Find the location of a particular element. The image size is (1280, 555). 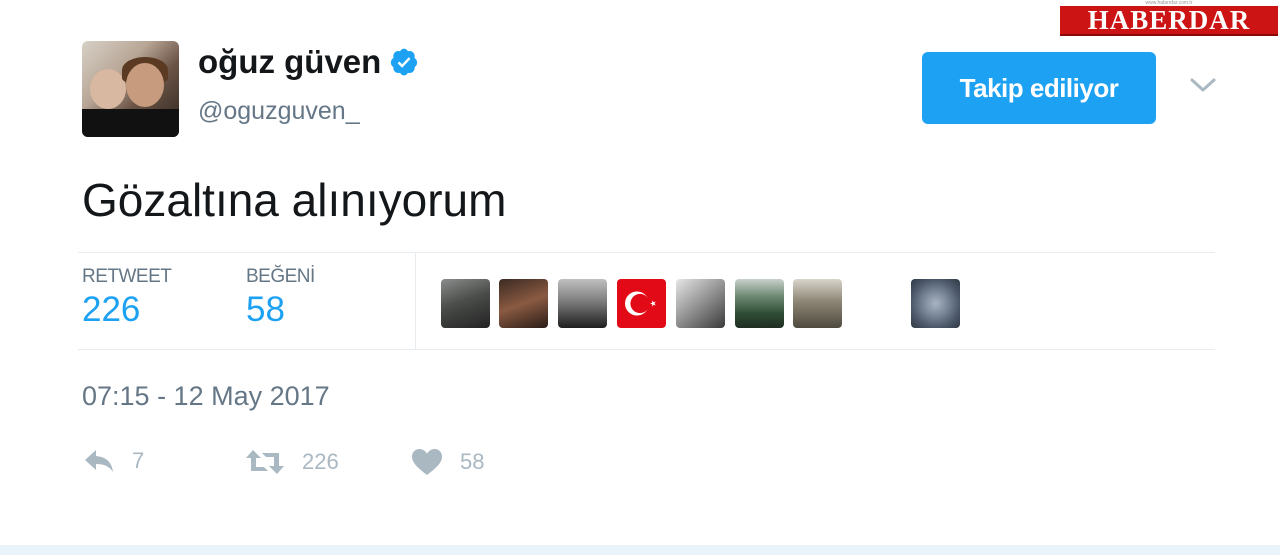

retweet-count: 226 is located at coordinates (320, 461).